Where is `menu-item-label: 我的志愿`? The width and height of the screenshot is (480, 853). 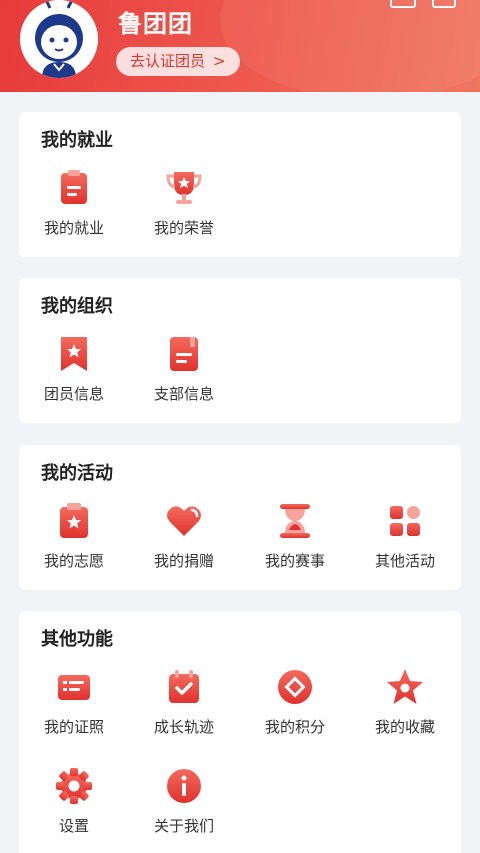
menu-item-label: 我的志愿 is located at coordinates (73, 561).